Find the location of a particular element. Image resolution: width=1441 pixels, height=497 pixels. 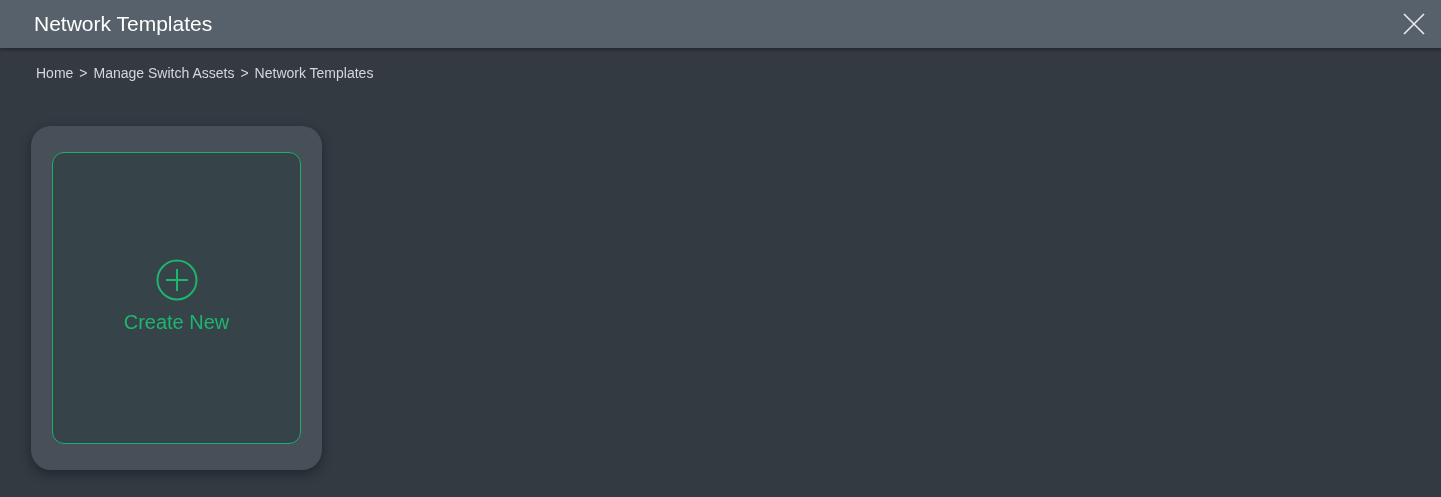

breadcrumb-link: Home is located at coordinates (55, 73).